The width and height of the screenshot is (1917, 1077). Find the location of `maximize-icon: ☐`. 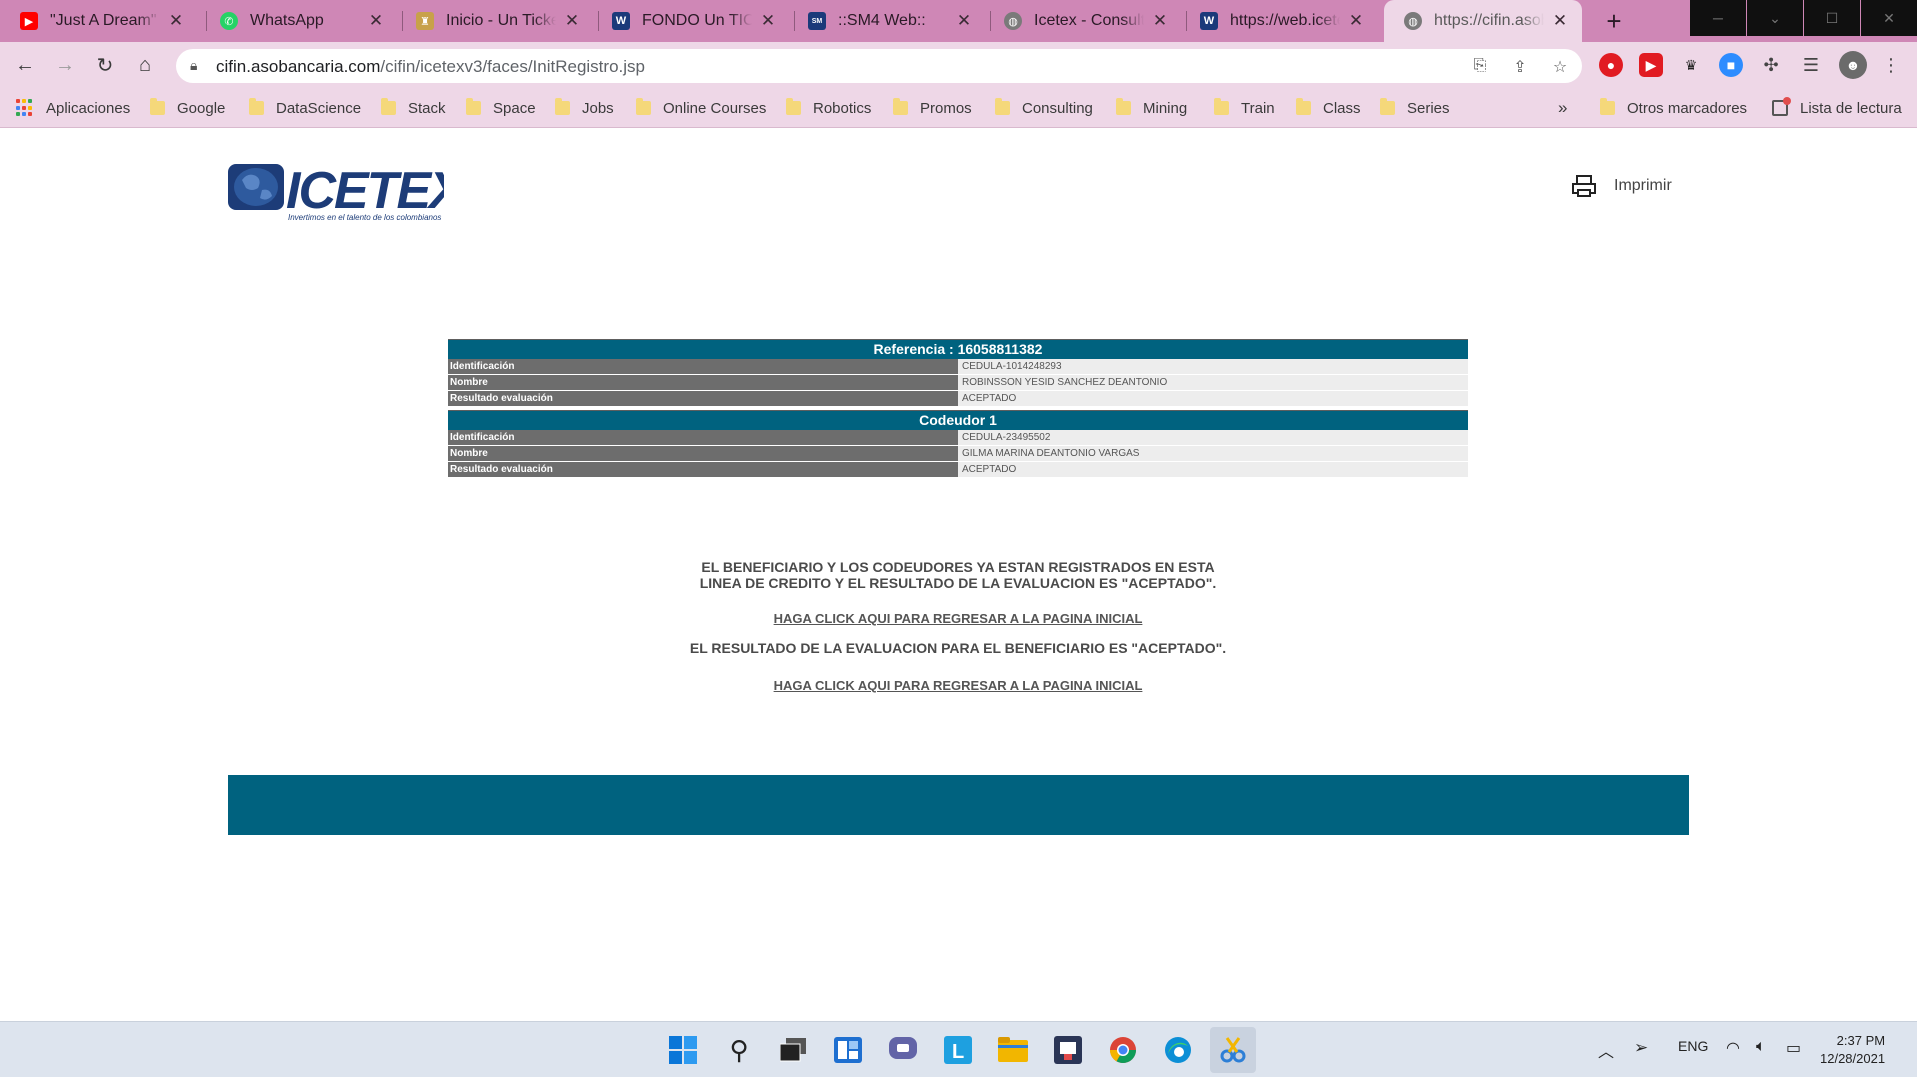

maximize-icon: ☐ is located at coordinates (1832, 18).